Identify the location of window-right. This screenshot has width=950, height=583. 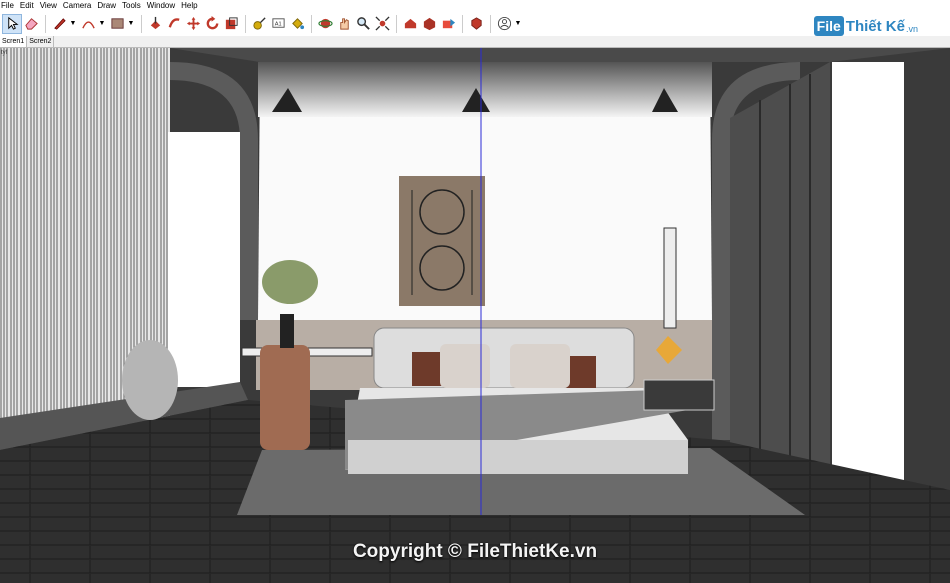
(868, 276).